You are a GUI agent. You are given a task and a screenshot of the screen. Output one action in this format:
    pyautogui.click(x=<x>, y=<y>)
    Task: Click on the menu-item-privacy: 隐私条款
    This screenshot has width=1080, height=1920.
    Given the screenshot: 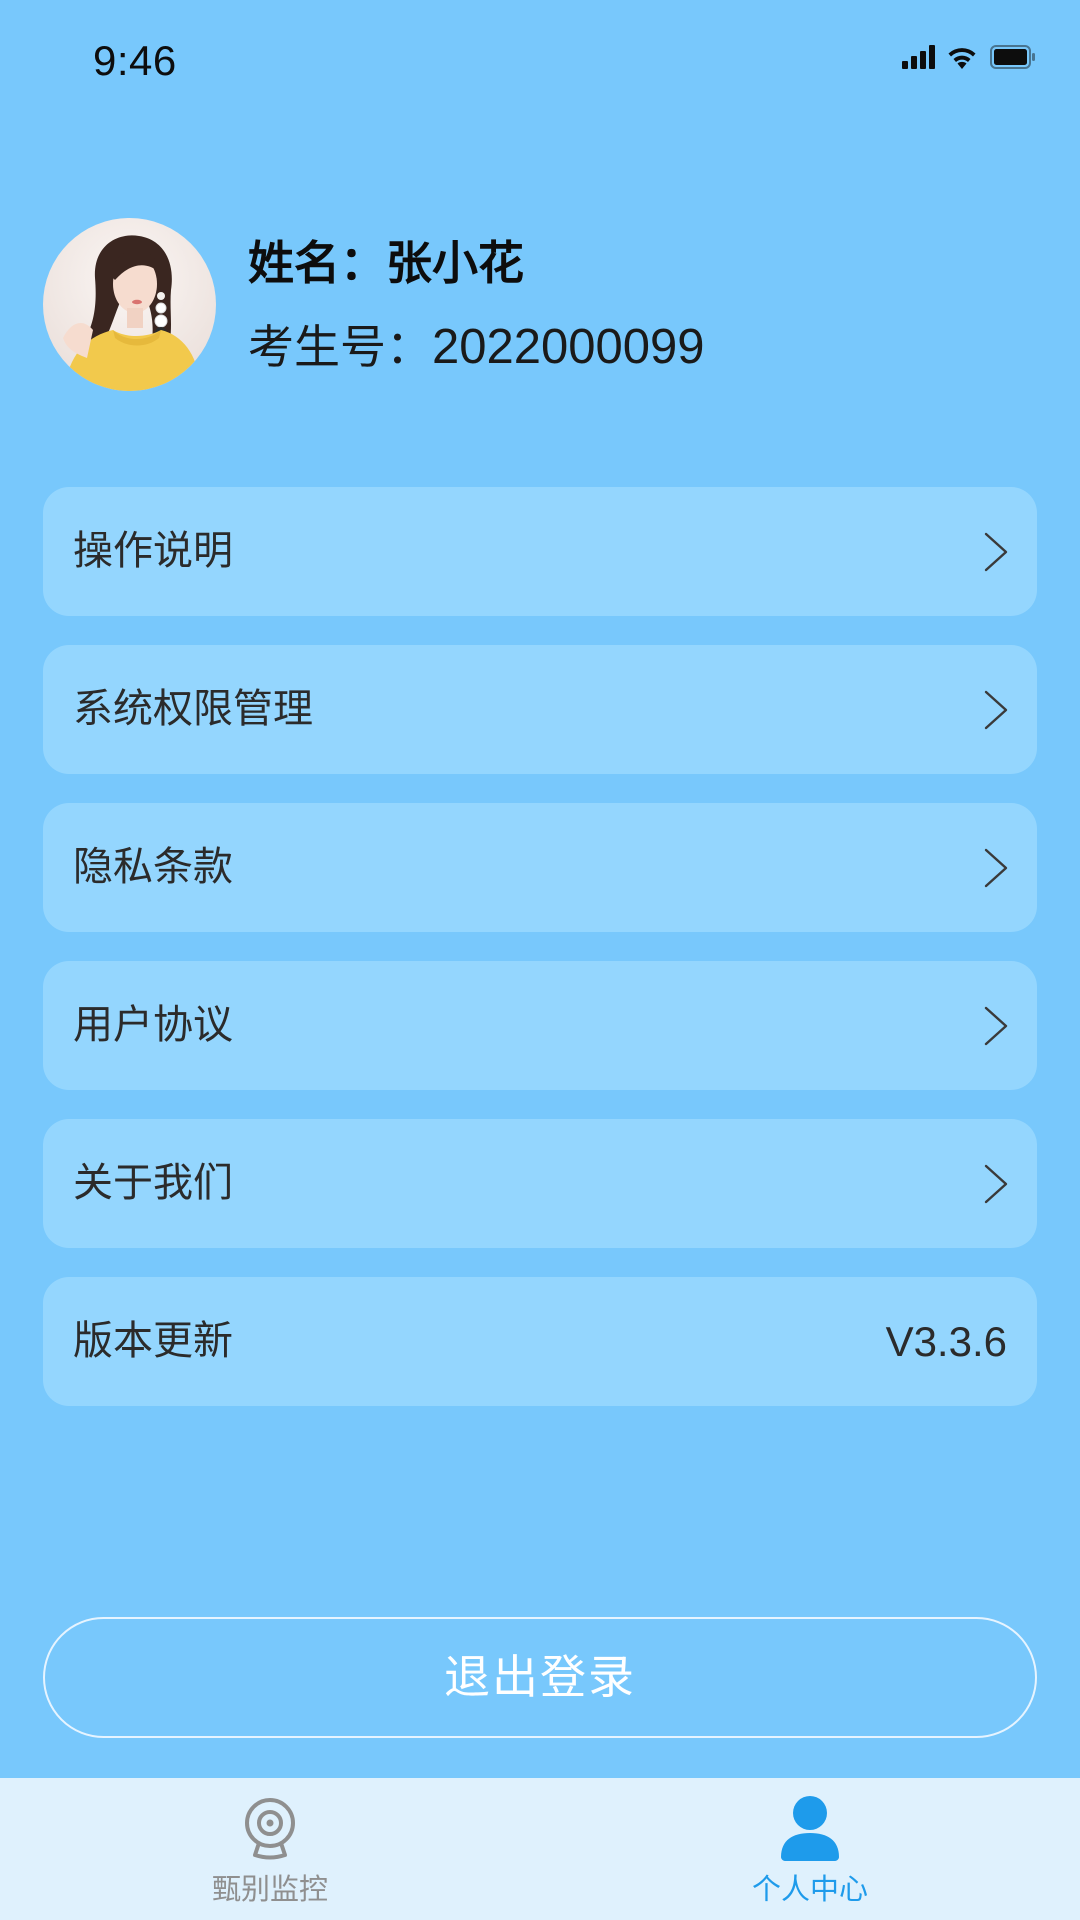 What is the action you would take?
    pyautogui.click(x=540, y=867)
    